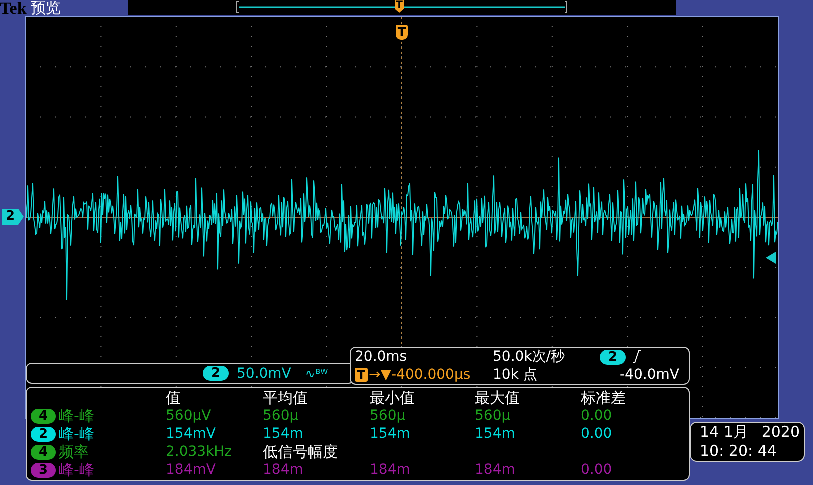 The width and height of the screenshot is (813, 485). Describe the element at coordinates (174, 398) in the screenshot. I see `column-header: 值` at that location.